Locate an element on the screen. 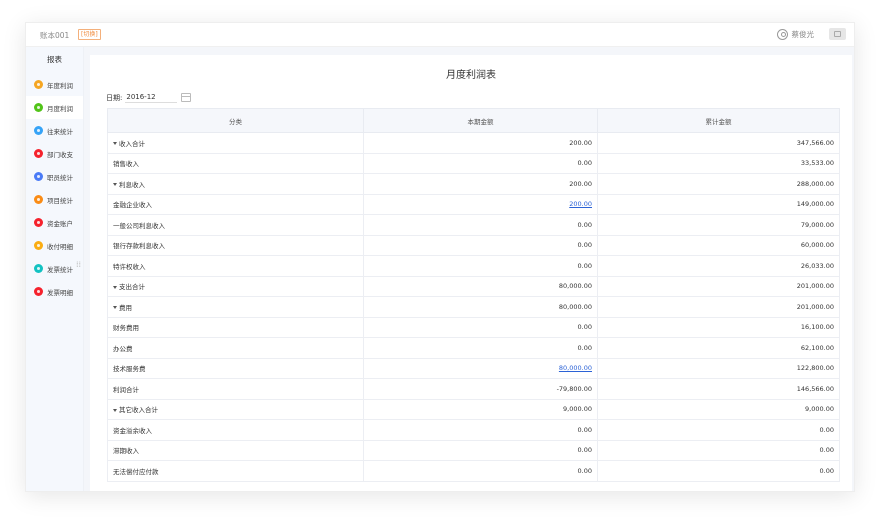 The width and height of the screenshot is (879, 517). category-label: 支出合计 is located at coordinates (132, 287).